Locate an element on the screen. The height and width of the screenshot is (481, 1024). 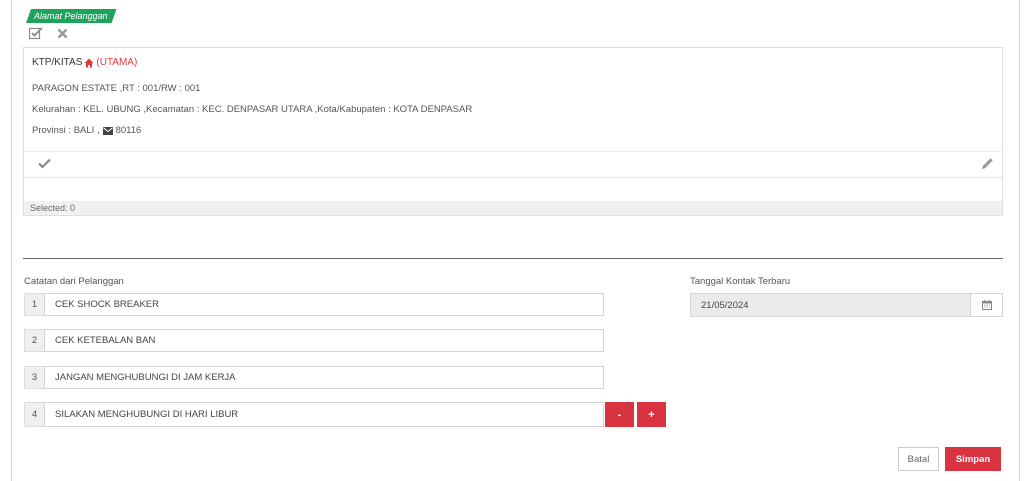
check-square-icon is located at coordinates (36, 33).